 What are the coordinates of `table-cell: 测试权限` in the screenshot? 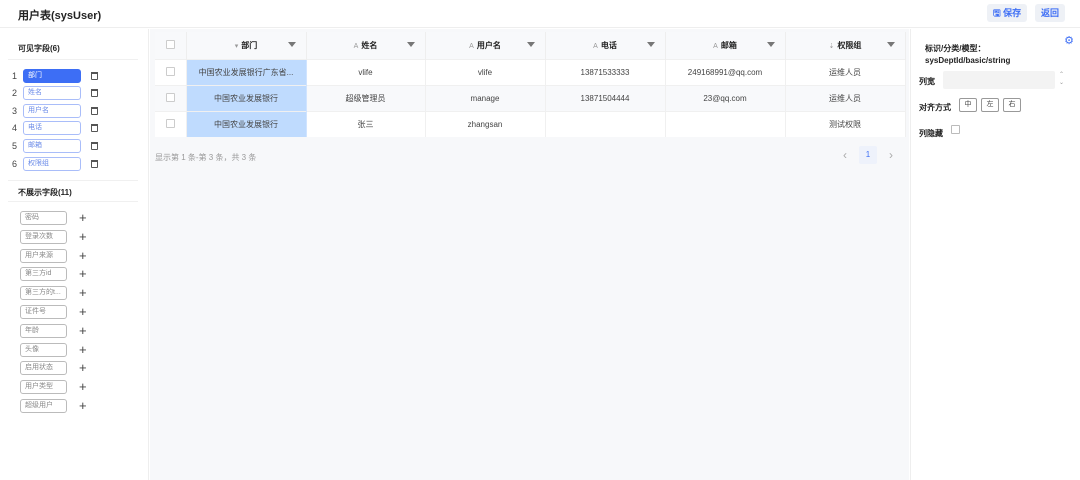 It's located at (845, 123).